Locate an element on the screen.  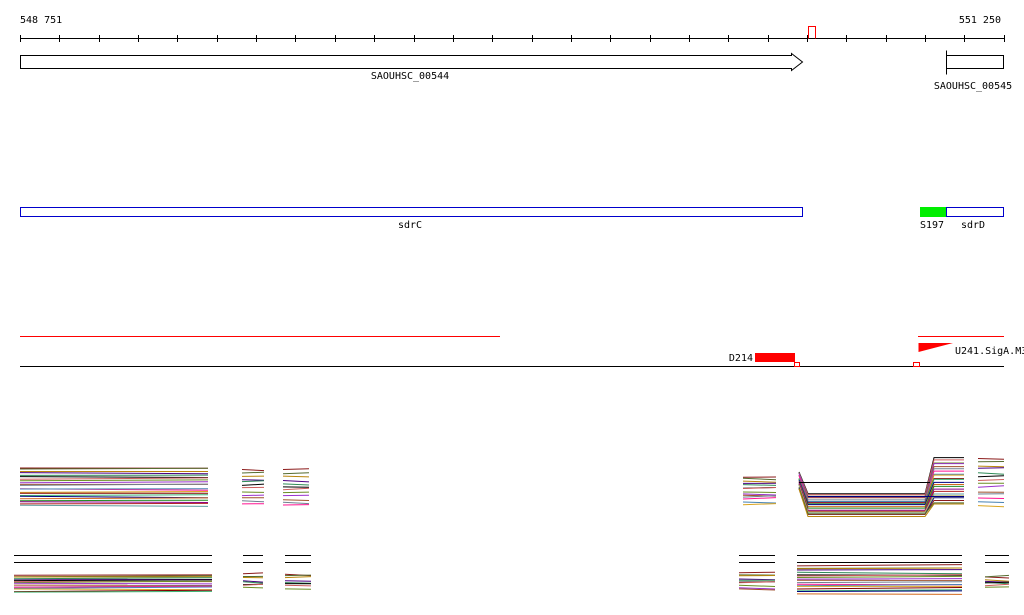
gene-label-saouhsc-00545: SAOUHSC_00545 is located at coordinates (973, 86).